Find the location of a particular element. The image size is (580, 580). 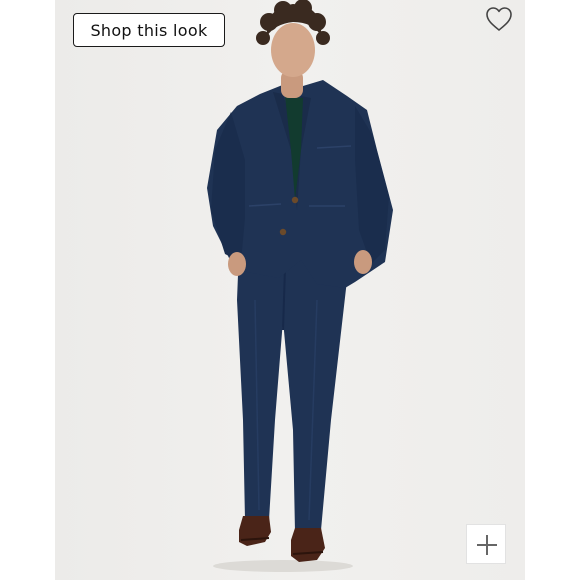

favorite-button is located at coordinates (499, 19).